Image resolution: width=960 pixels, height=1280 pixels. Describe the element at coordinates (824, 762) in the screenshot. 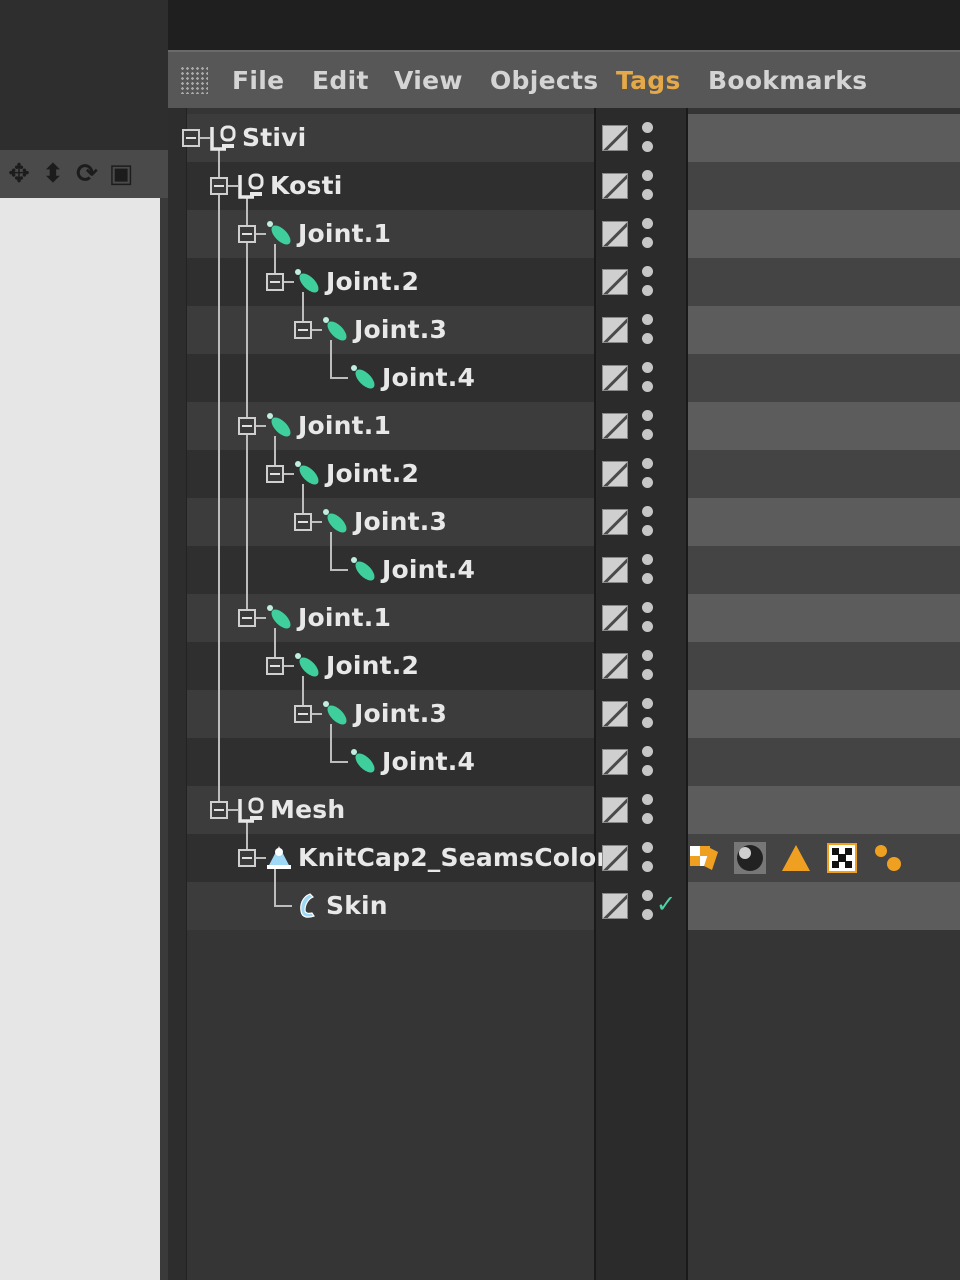

I see `tags-background` at that location.